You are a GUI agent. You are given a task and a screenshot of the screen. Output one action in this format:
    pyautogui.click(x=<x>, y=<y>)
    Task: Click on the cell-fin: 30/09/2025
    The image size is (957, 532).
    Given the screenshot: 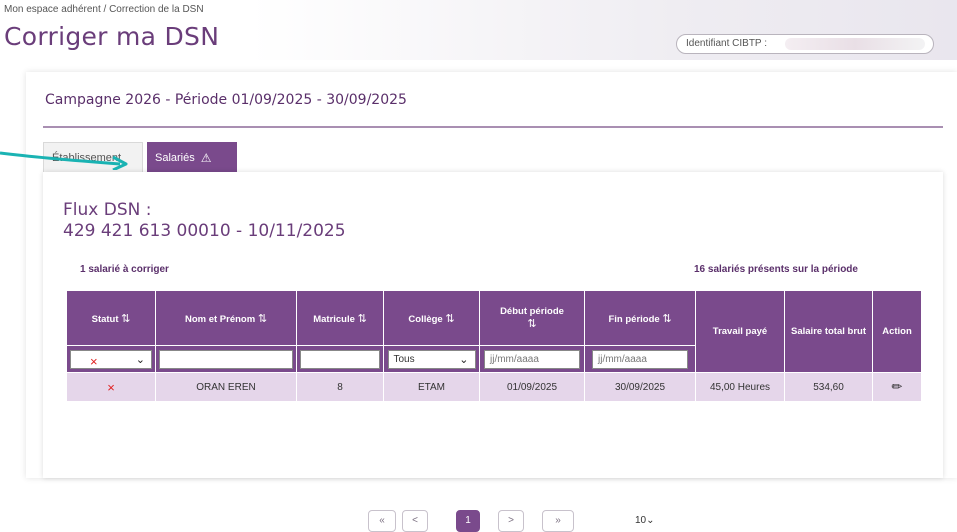 What is the action you would take?
    pyautogui.click(x=640, y=387)
    